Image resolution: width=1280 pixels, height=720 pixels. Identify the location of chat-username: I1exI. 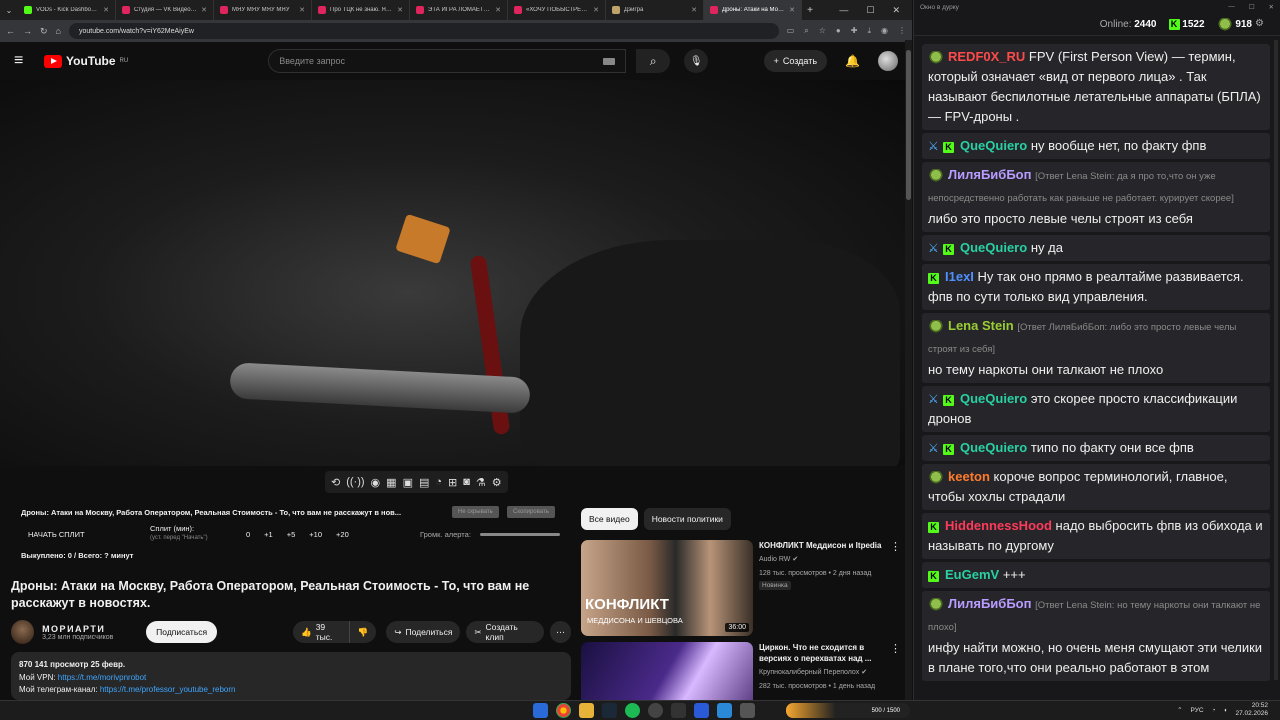
(959, 276).